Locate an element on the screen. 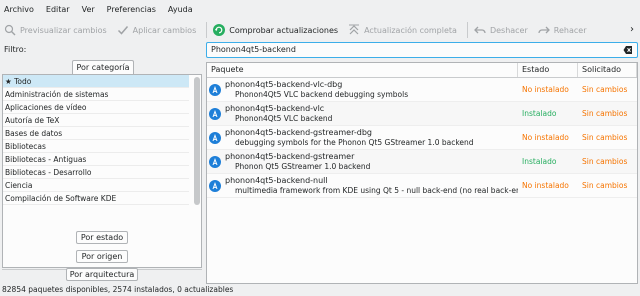 The width and height of the screenshot is (640, 296). header-requested: Solicitado is located at coordinates (607, 70).